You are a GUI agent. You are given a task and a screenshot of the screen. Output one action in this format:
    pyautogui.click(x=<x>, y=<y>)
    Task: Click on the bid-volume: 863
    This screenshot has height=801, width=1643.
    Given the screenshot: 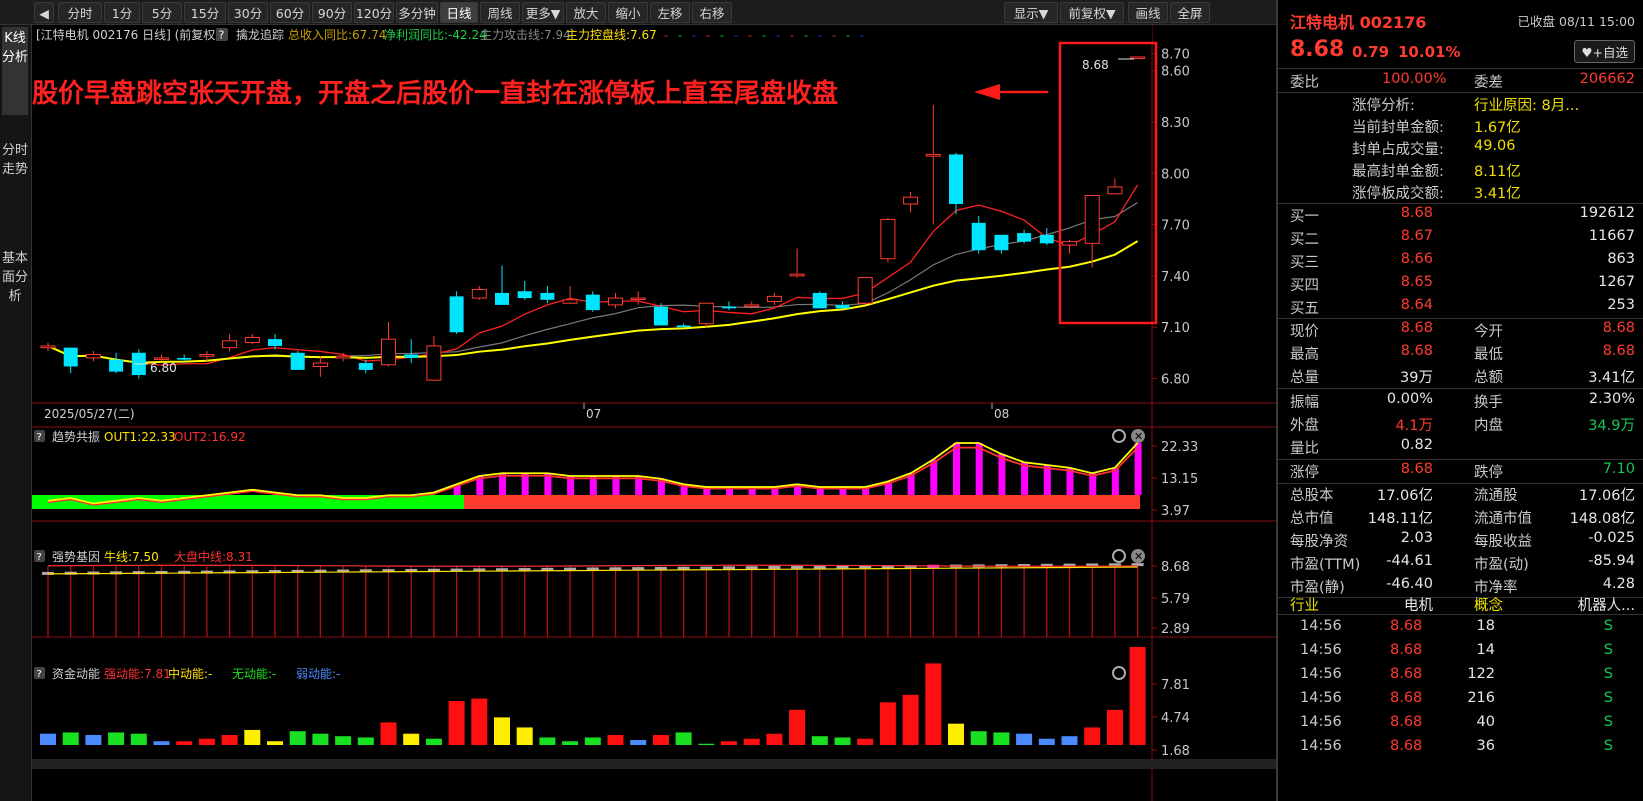 What is the action you would take?
    pyautogui.click(x=1621, y=259)
    